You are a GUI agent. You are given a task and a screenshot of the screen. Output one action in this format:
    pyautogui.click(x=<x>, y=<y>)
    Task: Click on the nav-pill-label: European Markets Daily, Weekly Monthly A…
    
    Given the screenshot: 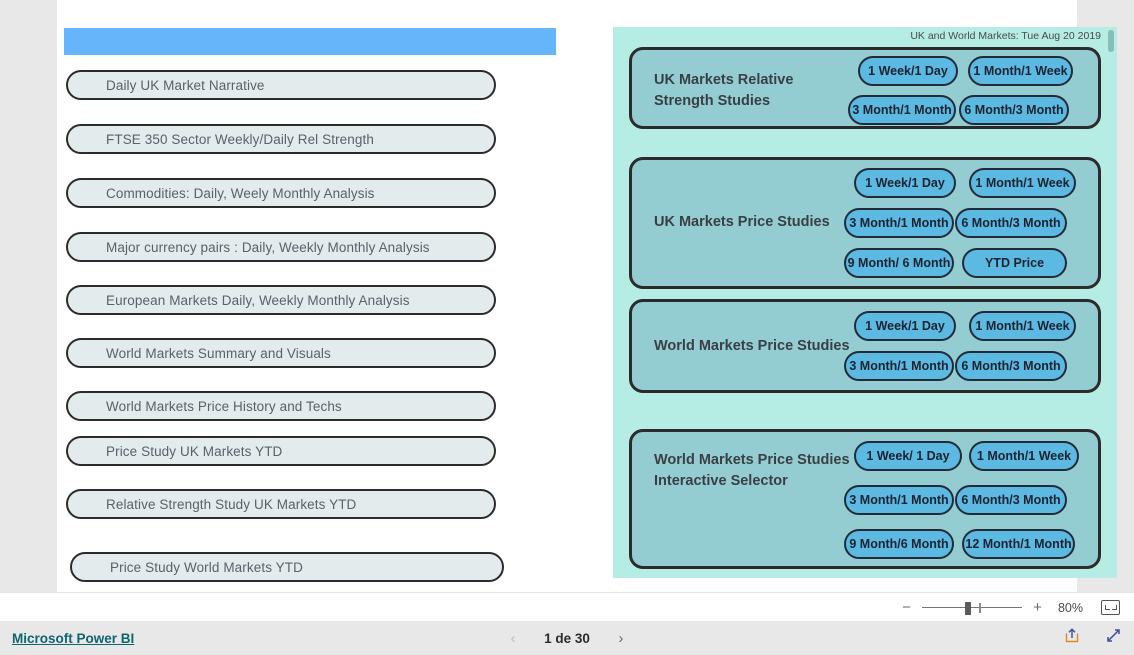 What is the action you would take?
    pyautogui.click(x=258, y=300)
    